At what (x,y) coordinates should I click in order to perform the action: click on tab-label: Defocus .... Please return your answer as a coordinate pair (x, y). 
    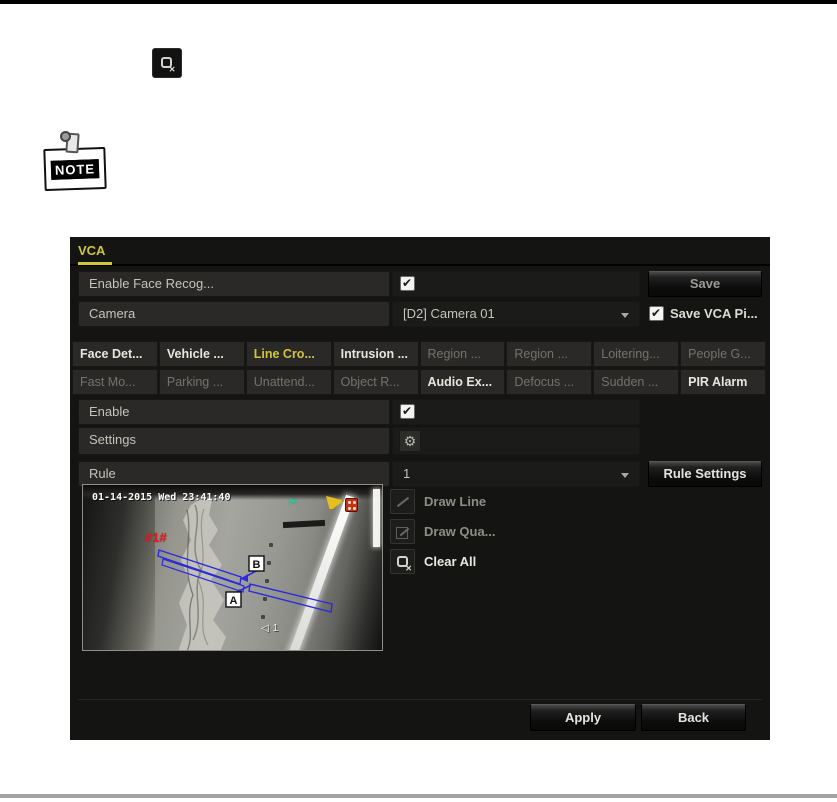
    Looking at the image, I should click on (544, 382).